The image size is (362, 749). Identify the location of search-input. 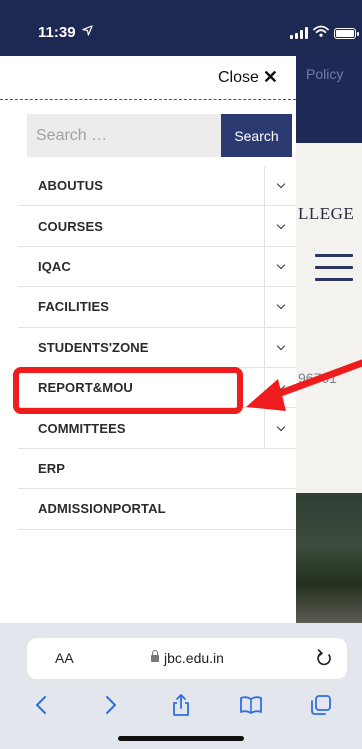
(124, 135).